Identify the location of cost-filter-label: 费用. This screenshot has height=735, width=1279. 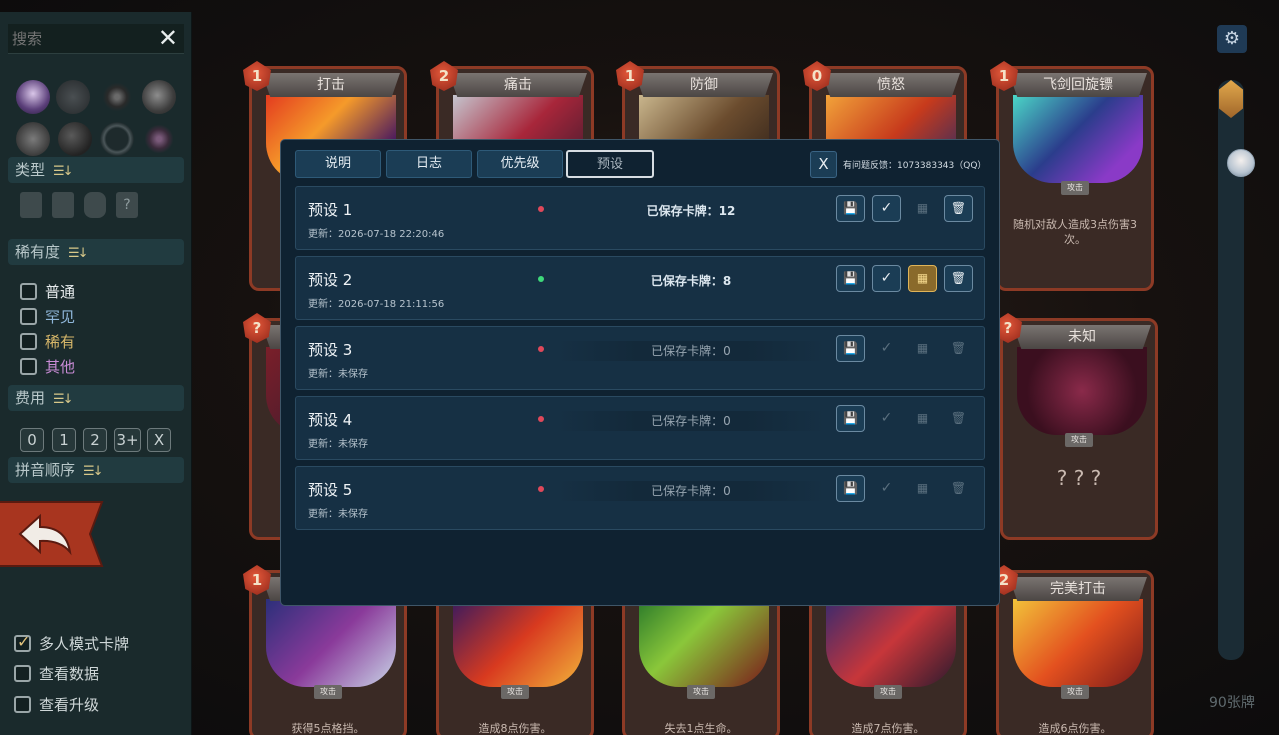
(30, 398).